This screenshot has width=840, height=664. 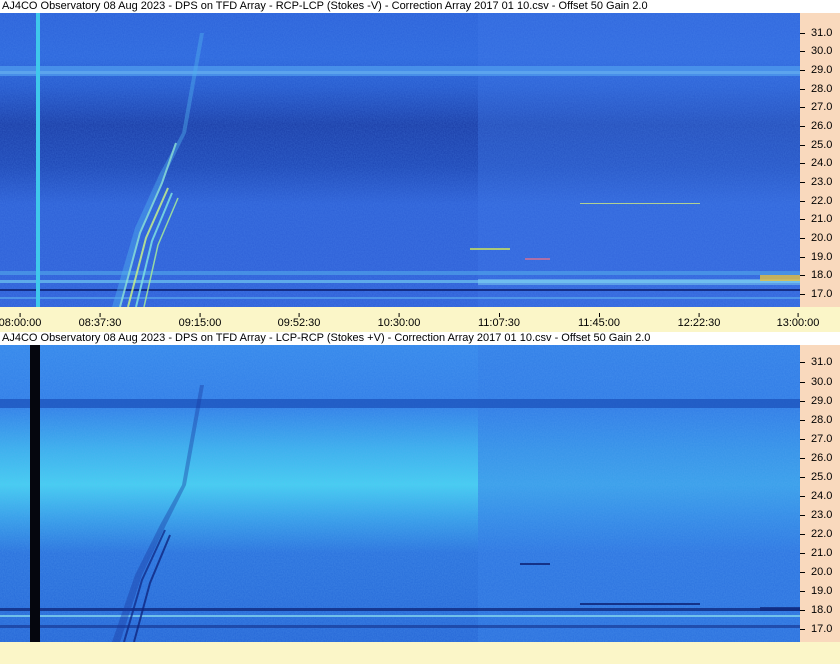 I want to click on freq-label-19-p2: 19.0, so click(x=820, y=591).